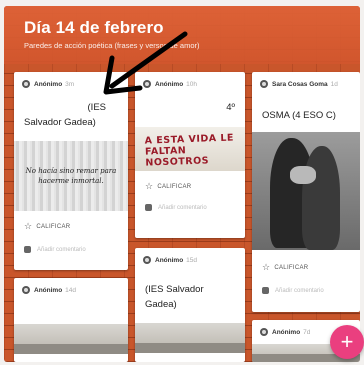 Image resolution: width=364 pixels, height=365 pixels. I want to click on post-time: 3m, so click(70, 84).